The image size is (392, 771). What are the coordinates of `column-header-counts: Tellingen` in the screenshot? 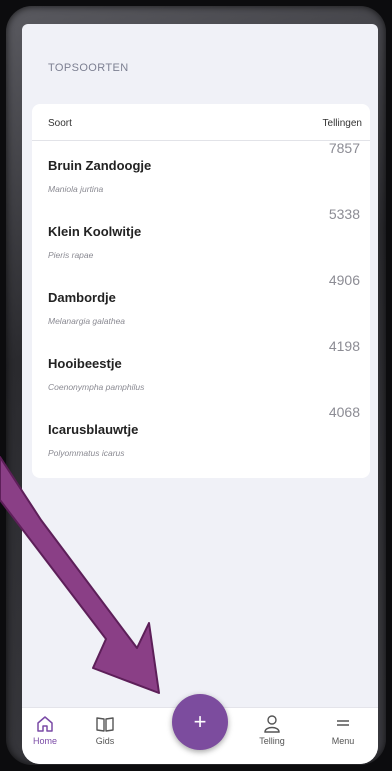 It's located at (342, 123).